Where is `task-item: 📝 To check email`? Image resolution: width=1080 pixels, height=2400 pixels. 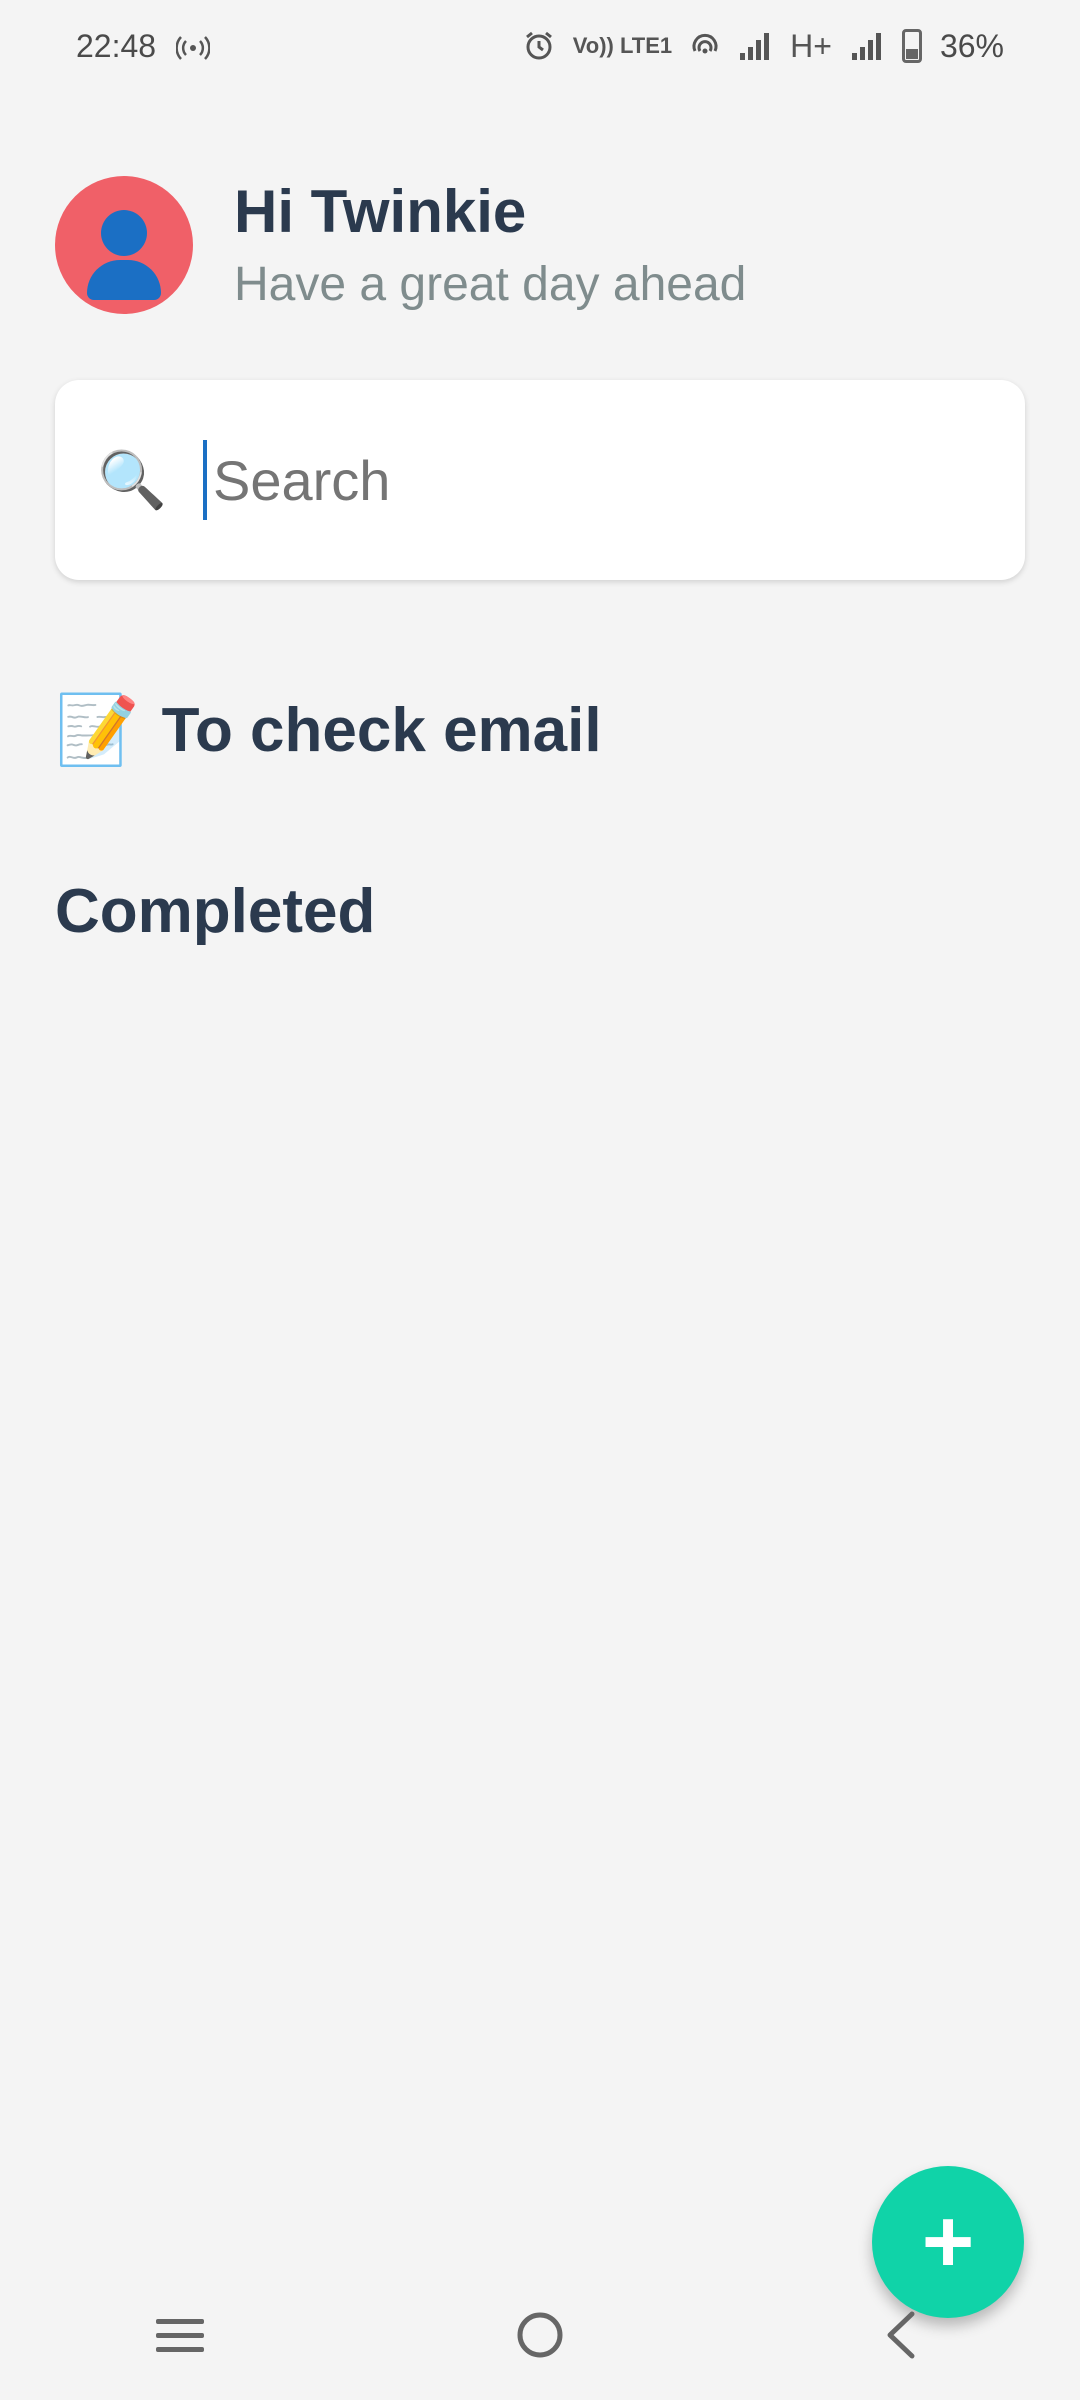 task-item: 📝 To check email is located at coordinates (328, 730).